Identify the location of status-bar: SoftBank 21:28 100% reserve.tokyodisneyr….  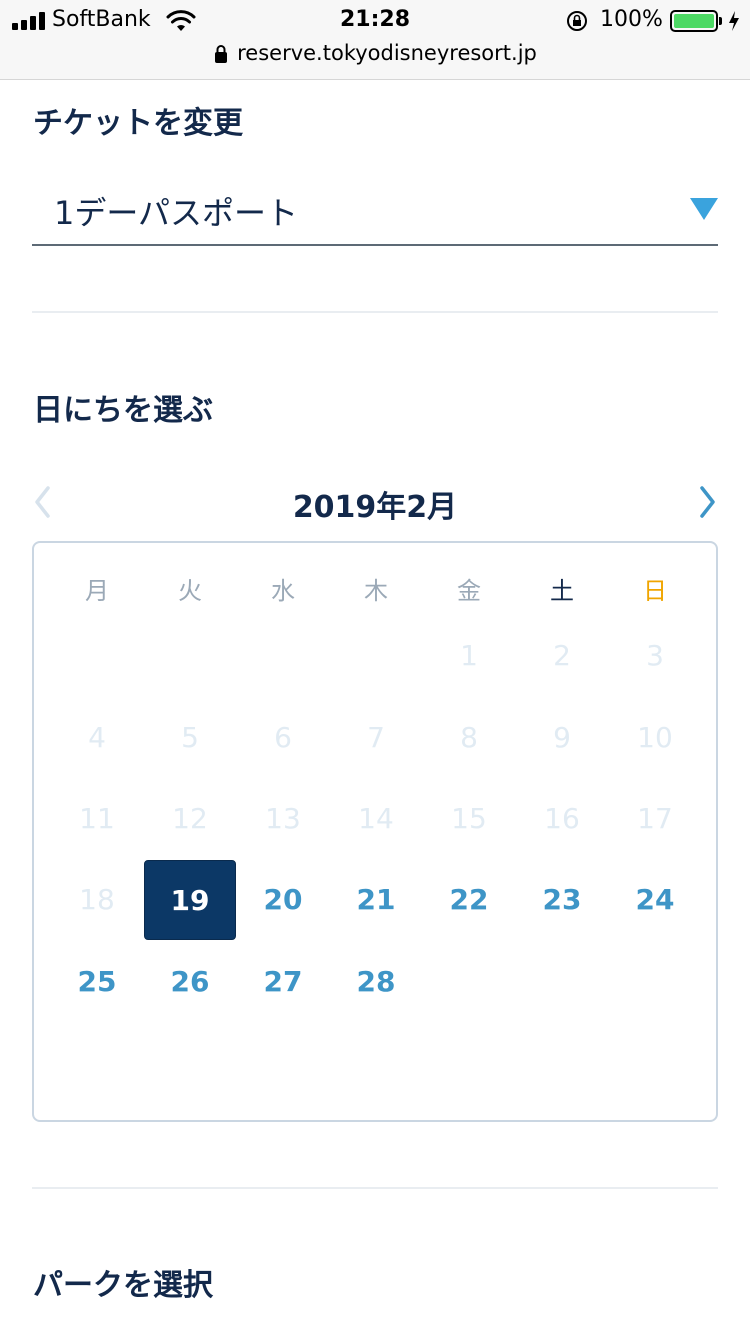
(375, 40).